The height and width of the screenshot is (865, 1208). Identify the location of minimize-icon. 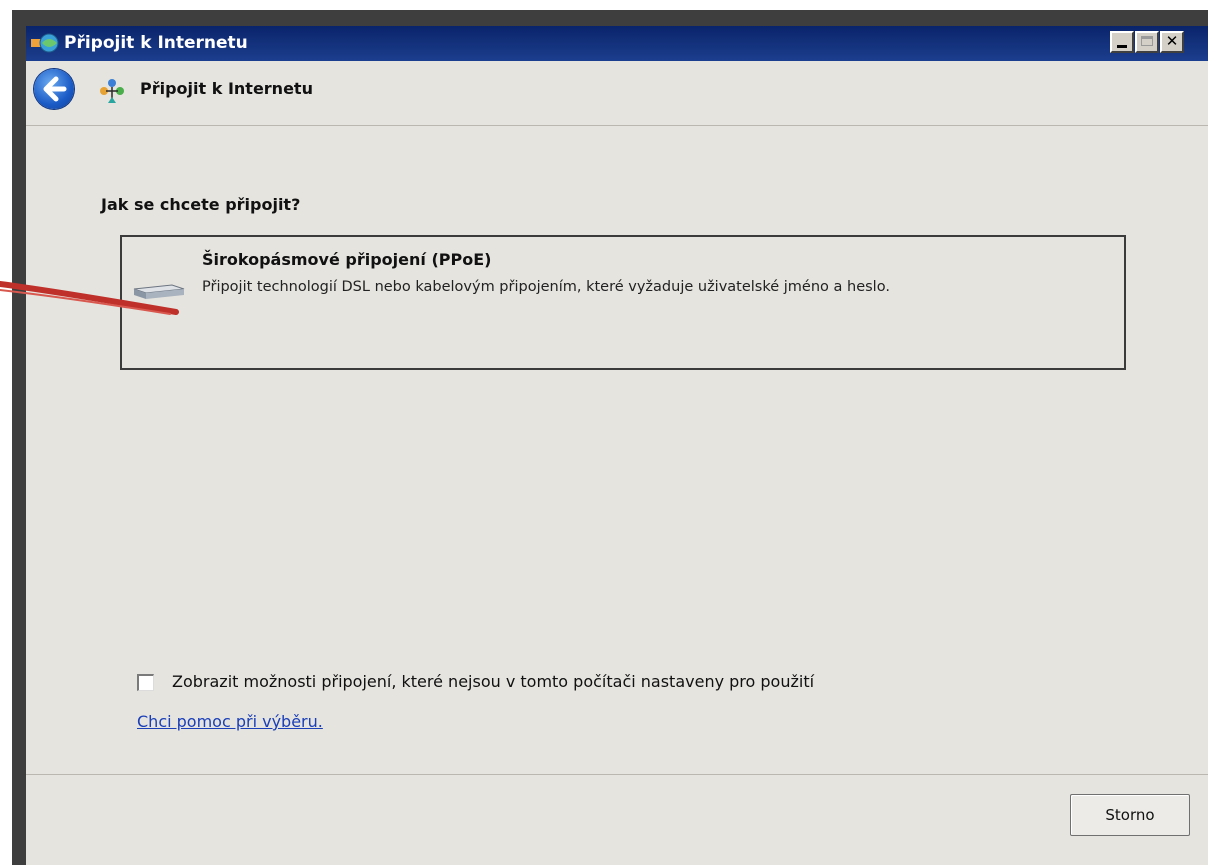
(1122, 46).